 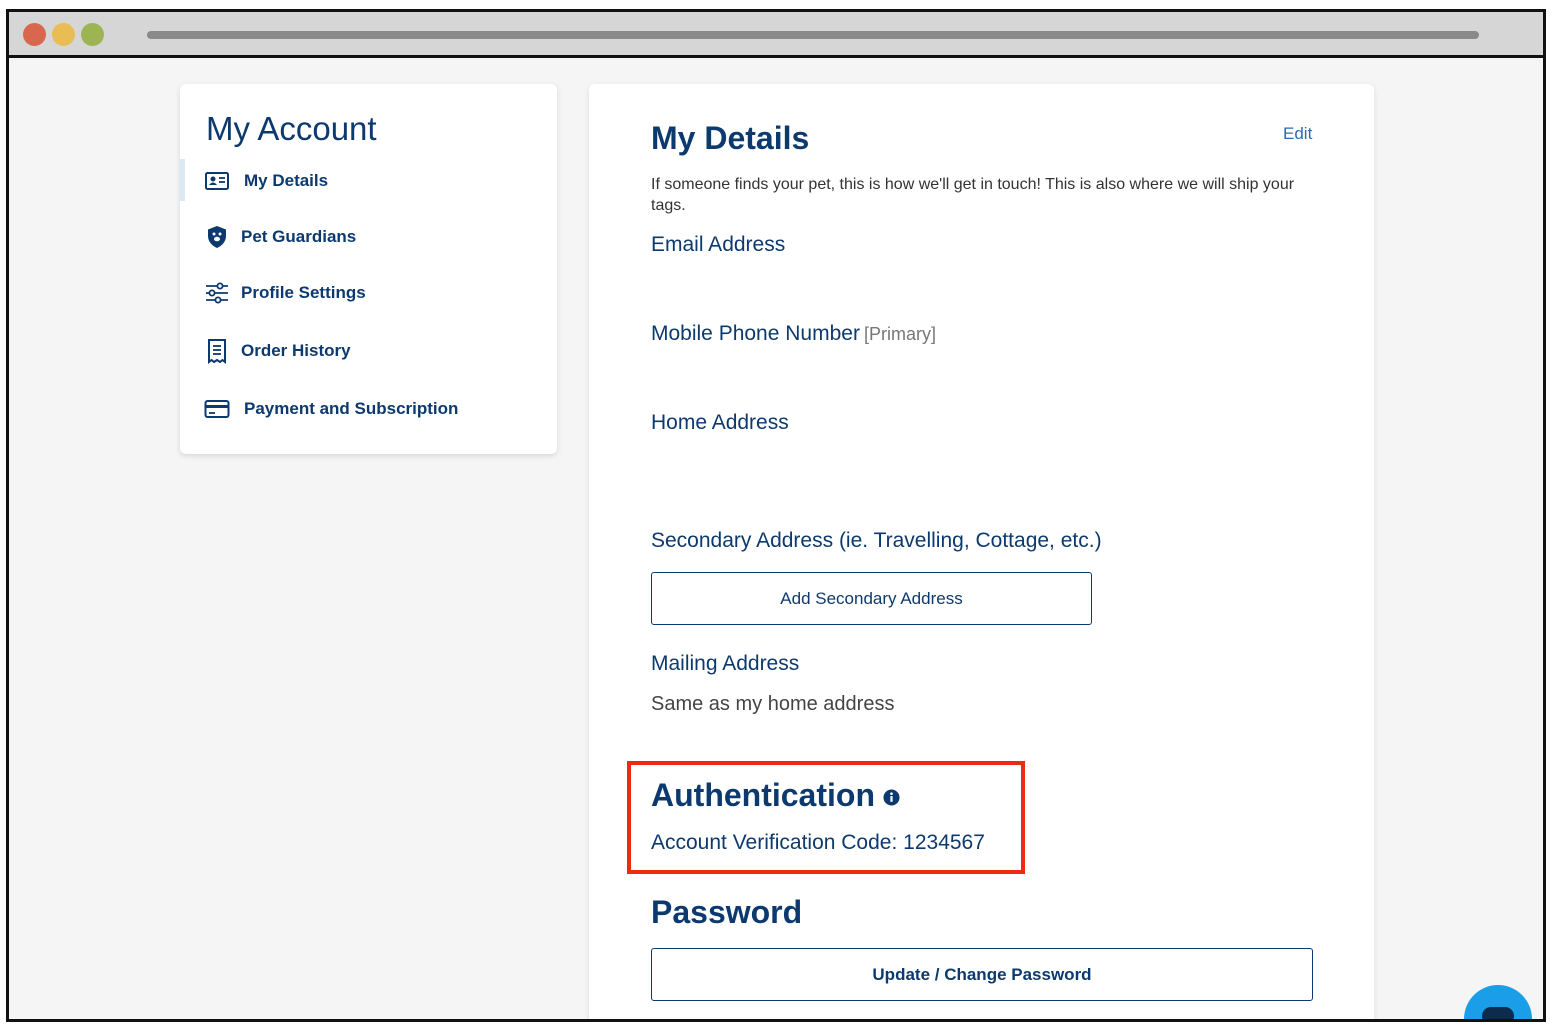 I want to click on chat-button, so click(x=1498, y=1002).